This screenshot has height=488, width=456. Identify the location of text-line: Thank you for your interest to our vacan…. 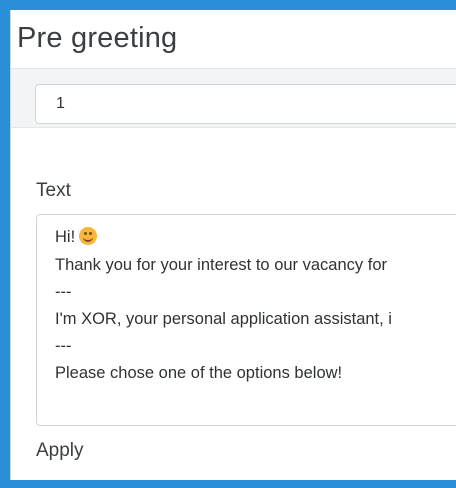
(221, 265).